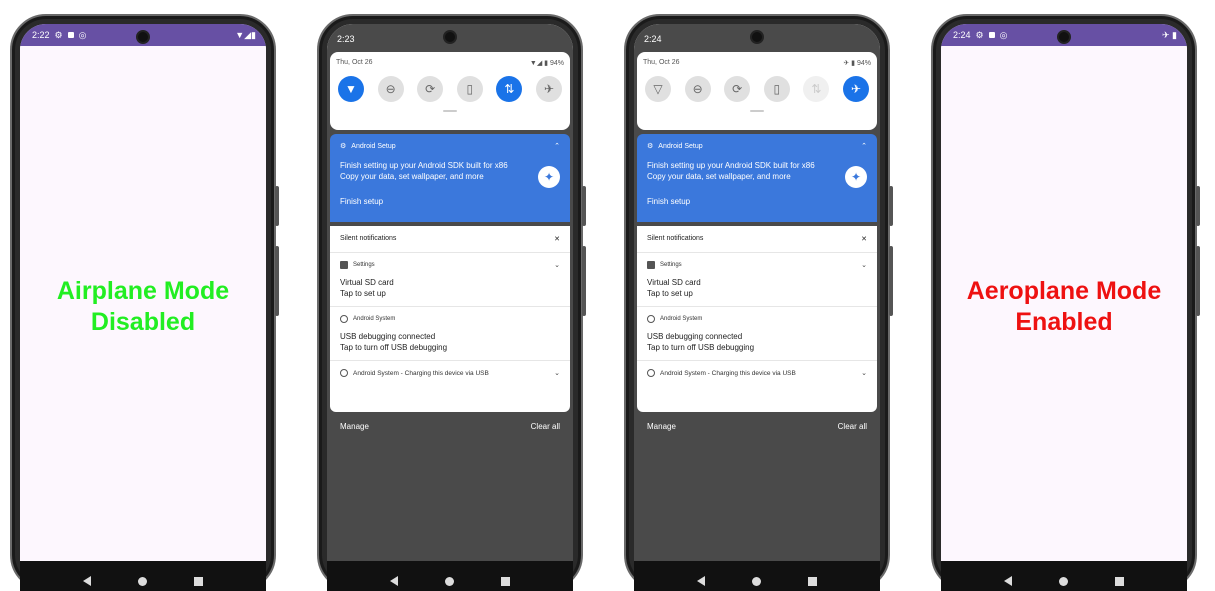  What do you see at coordinates (681, 319) in the screenshot?
I see `notif-app-name: Android System` at bounding box center [681, 319].